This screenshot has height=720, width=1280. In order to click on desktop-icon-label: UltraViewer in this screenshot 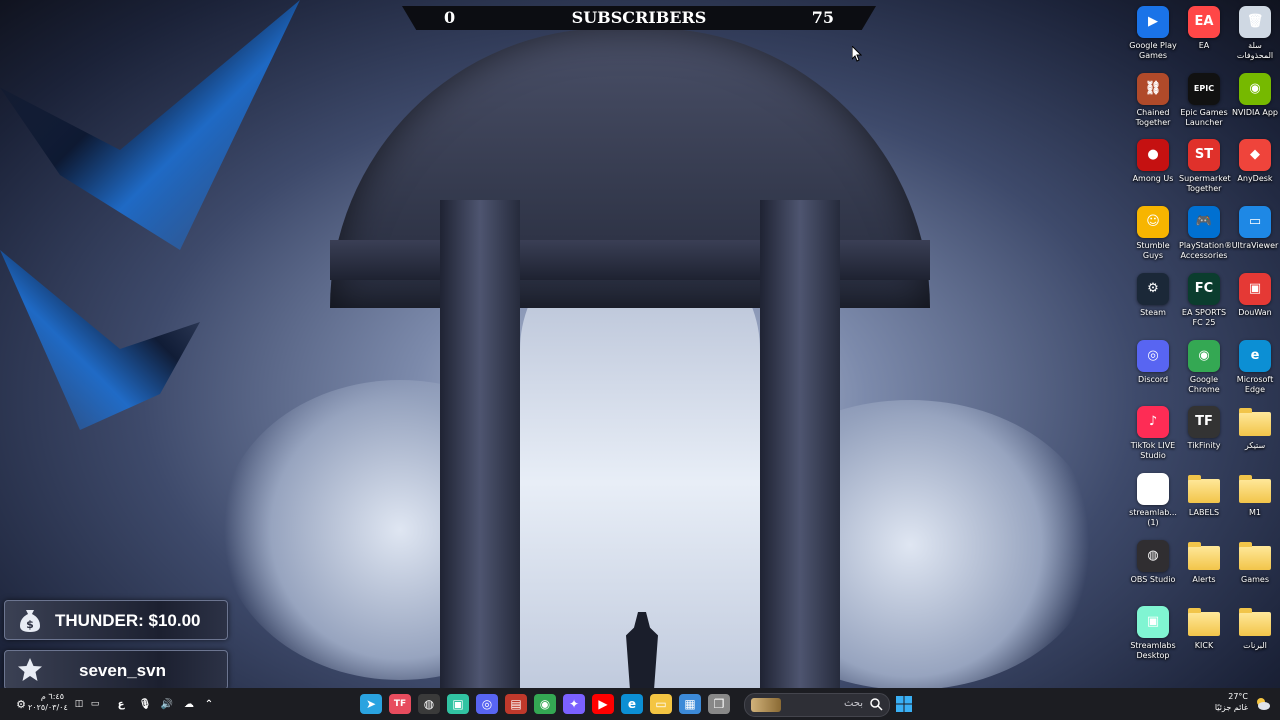, I will do `click(1255, 246)`.